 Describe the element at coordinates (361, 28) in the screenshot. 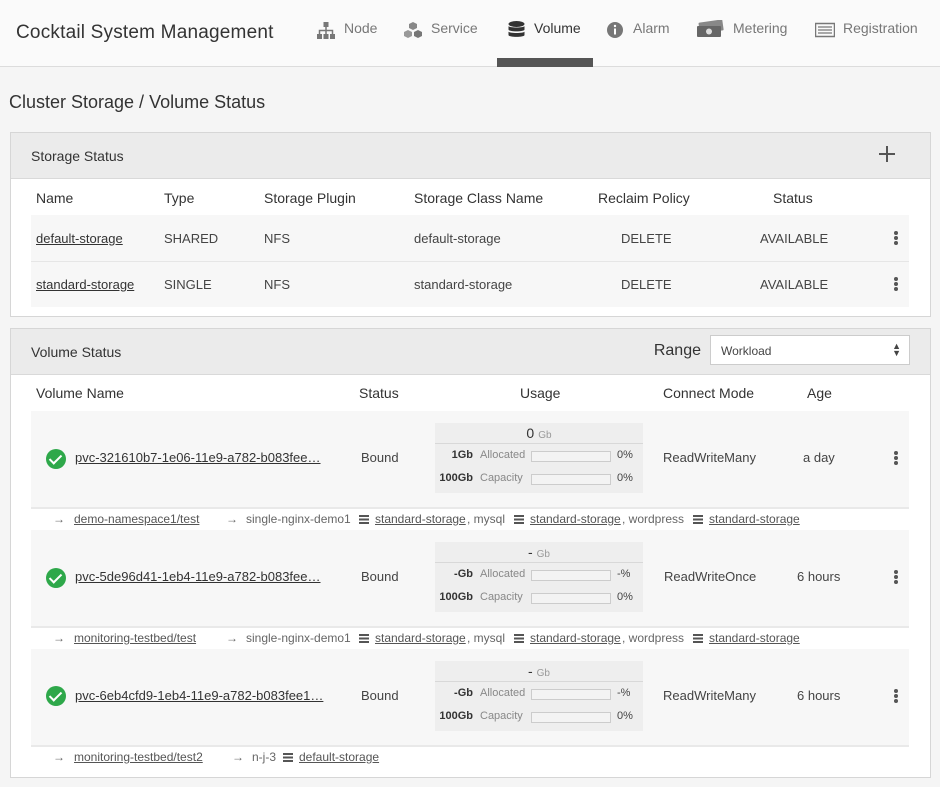

I see `nav-node-label: Node` at that location.